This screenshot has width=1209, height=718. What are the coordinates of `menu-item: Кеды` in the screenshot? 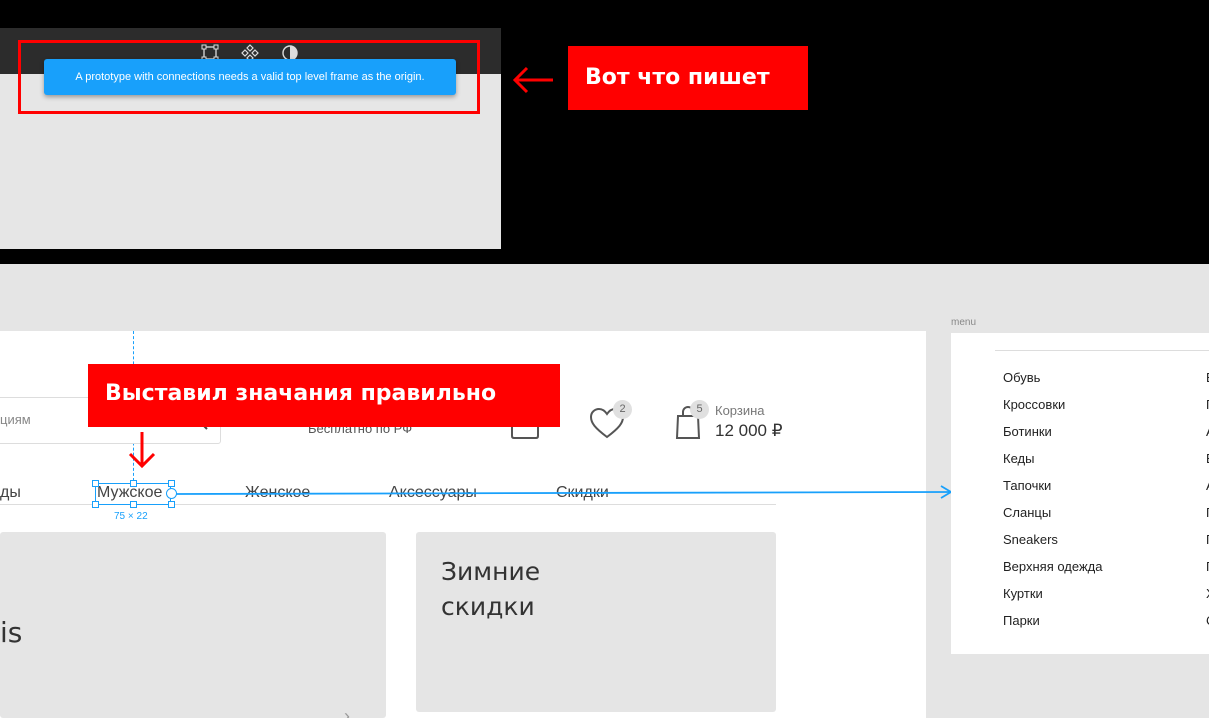 It's located at (1018, 458).